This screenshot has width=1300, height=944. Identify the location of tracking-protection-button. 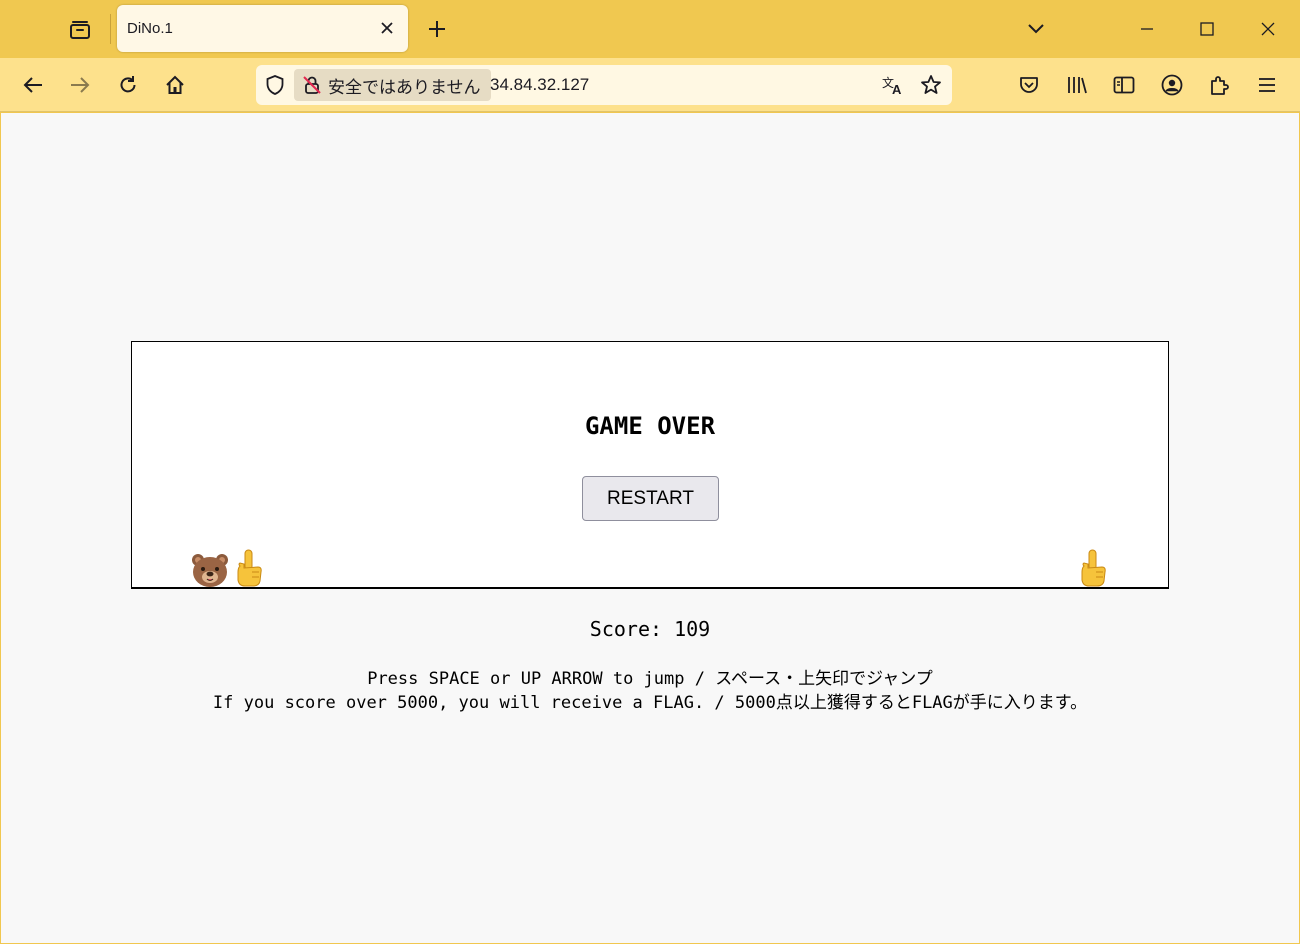
(275, 85).